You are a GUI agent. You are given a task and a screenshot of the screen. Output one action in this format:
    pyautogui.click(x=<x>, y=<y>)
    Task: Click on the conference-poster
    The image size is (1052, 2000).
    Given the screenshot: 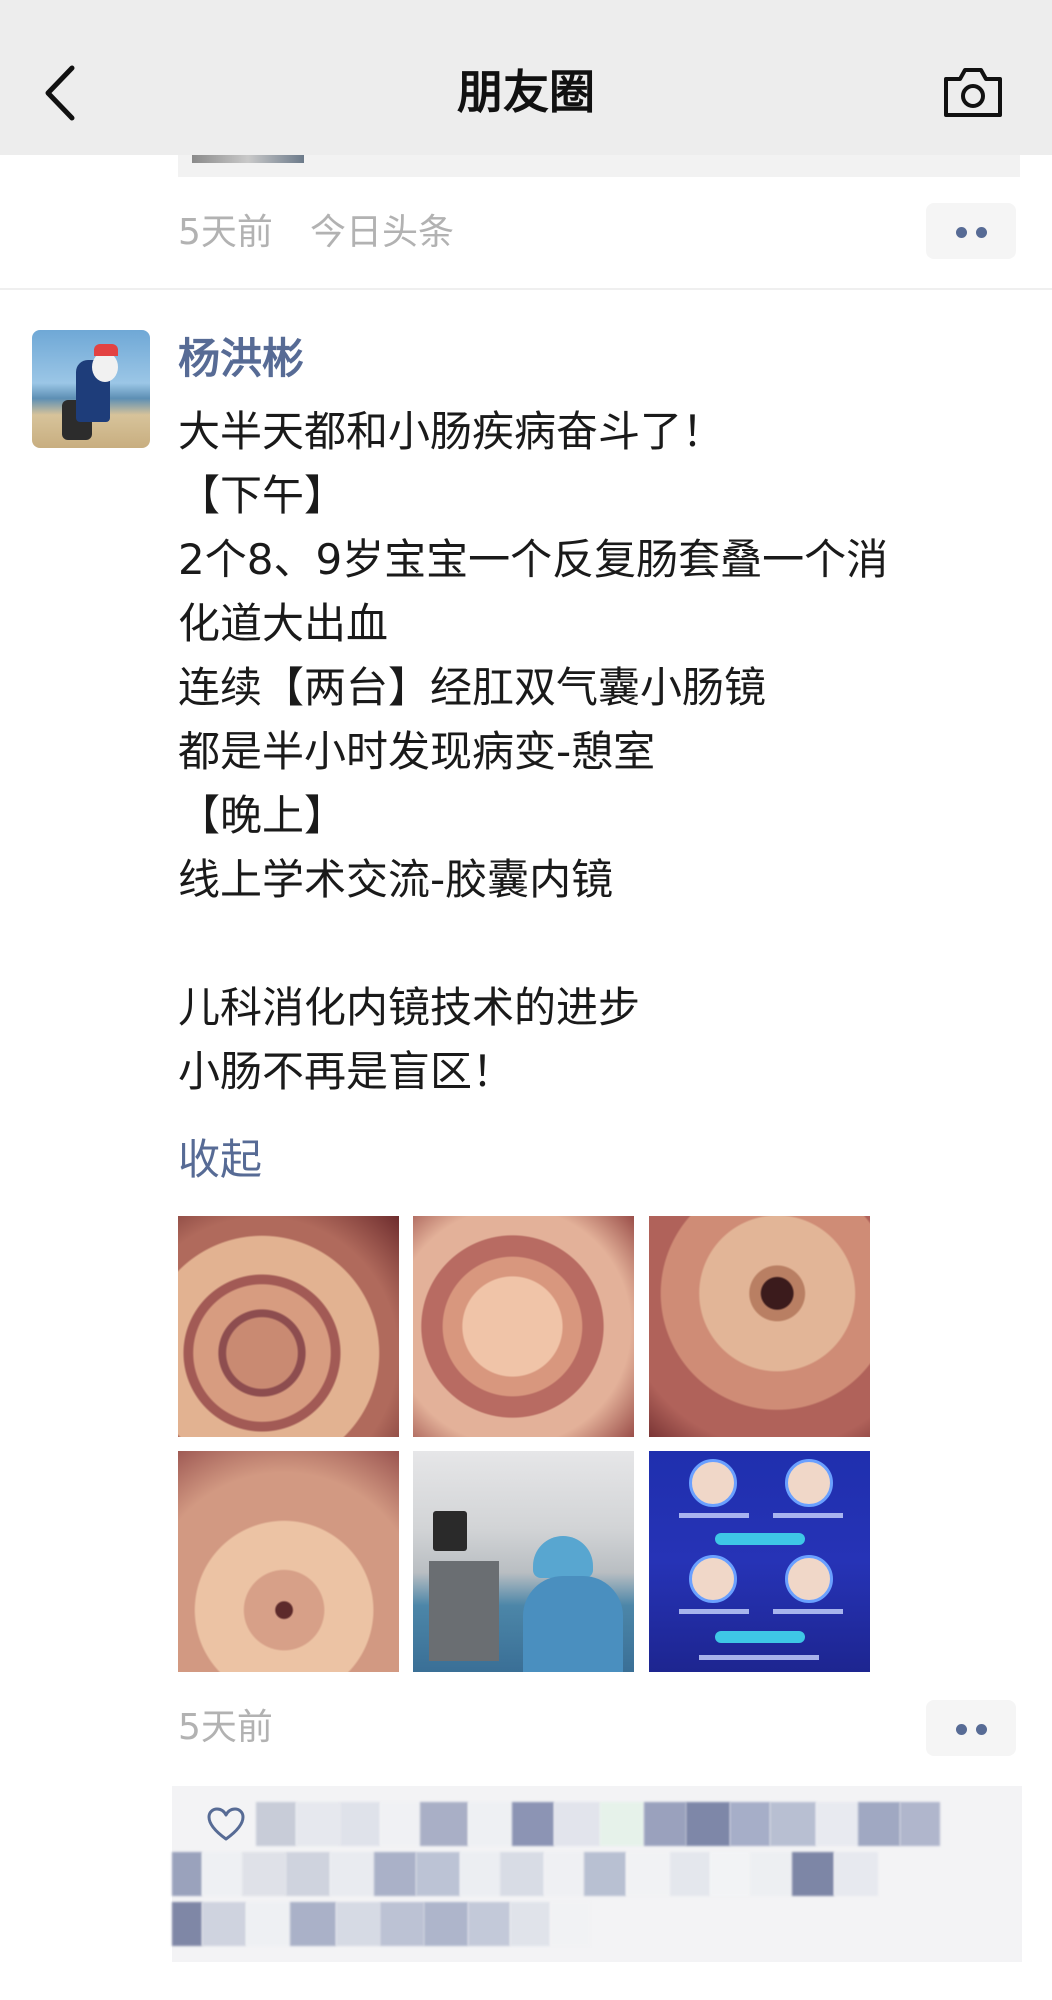 What is the action you would take?
    pyautogui.click(x=759, y=1561)
    